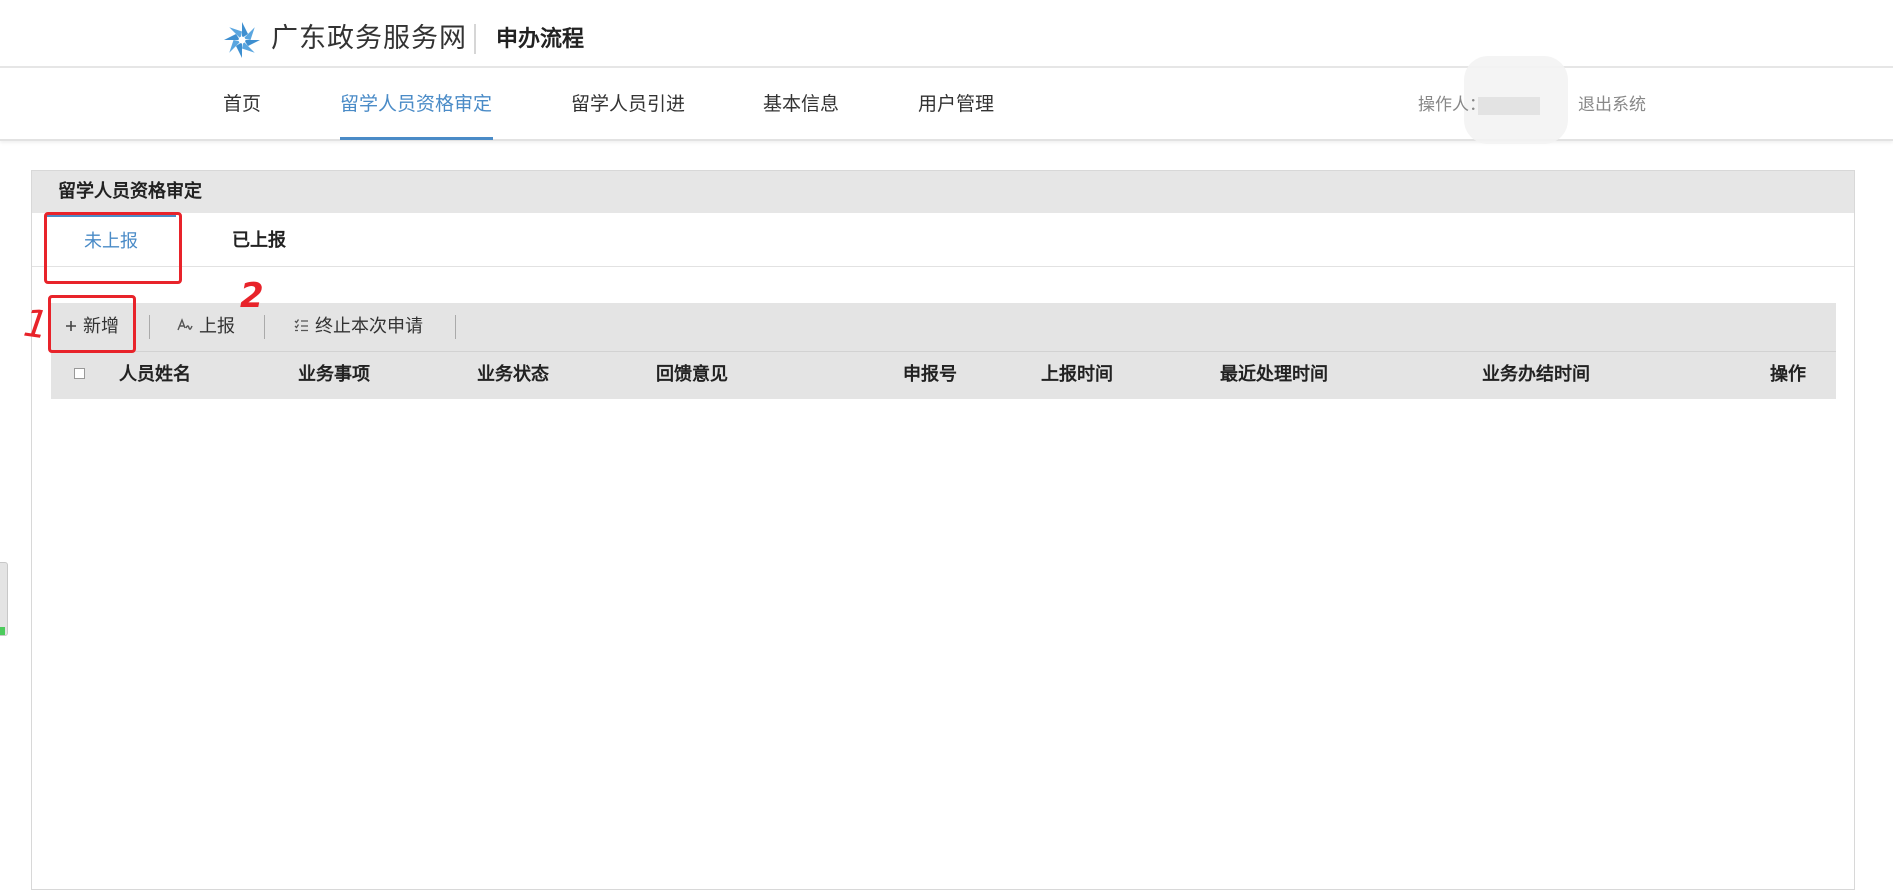  Describe the element at coordinates (943, 327) in the screenshot. I see `toolbar: 新增 上报 终止本次申请` at that location.